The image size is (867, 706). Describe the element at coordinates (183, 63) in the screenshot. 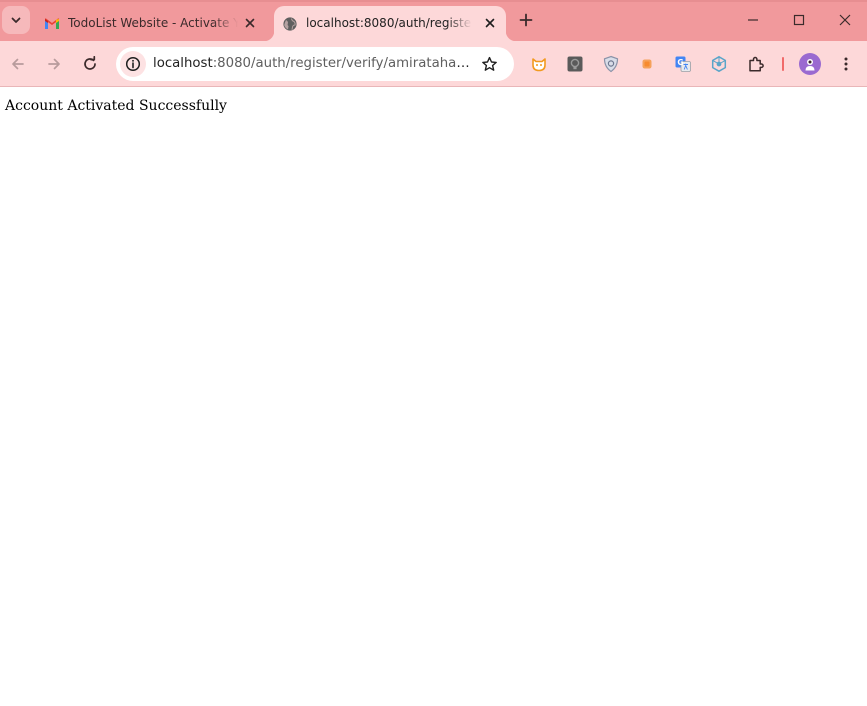

I see `url-host: localhost` at that location.